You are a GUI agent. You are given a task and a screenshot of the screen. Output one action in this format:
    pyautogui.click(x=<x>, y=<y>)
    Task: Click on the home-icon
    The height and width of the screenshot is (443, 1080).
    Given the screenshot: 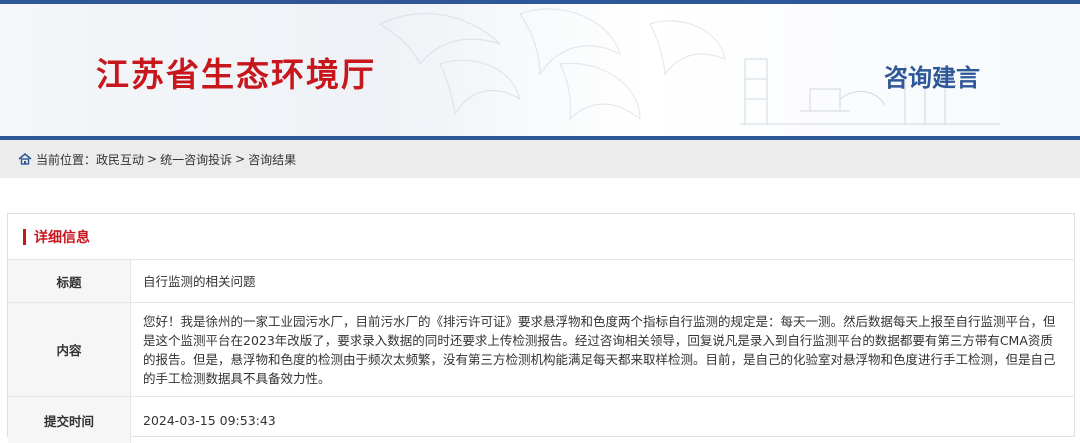 What is the action you would take?
    pyautogui.click(x=25, y=159)
    